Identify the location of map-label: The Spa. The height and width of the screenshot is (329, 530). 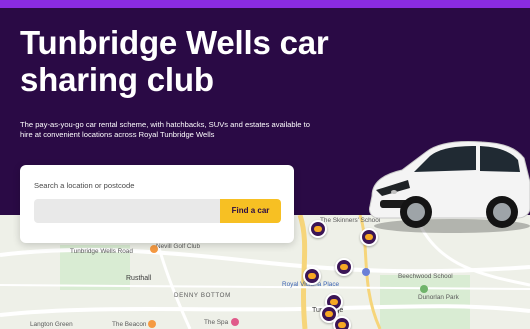
(216, 322).